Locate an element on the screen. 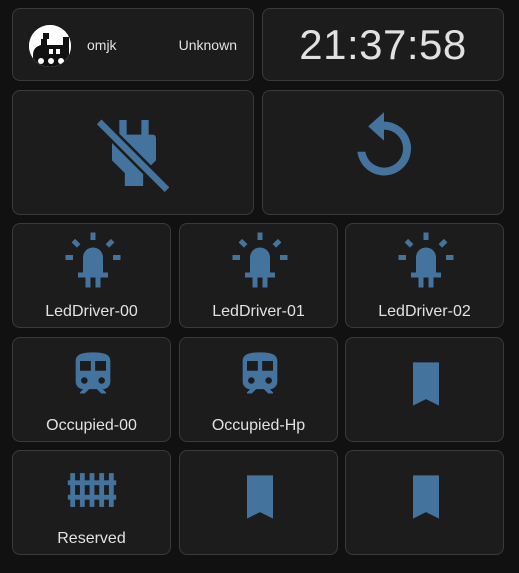 This screenshot has height=573, width=519. power-plug-off-icon is located at coordinates (134, 153).